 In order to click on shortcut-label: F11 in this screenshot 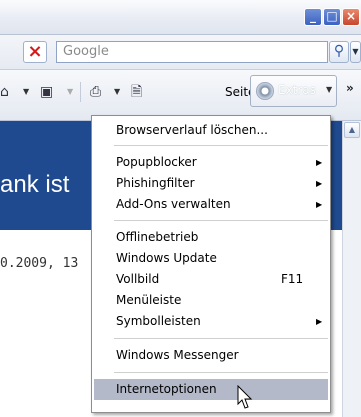, I will do `click(292, 279)`.